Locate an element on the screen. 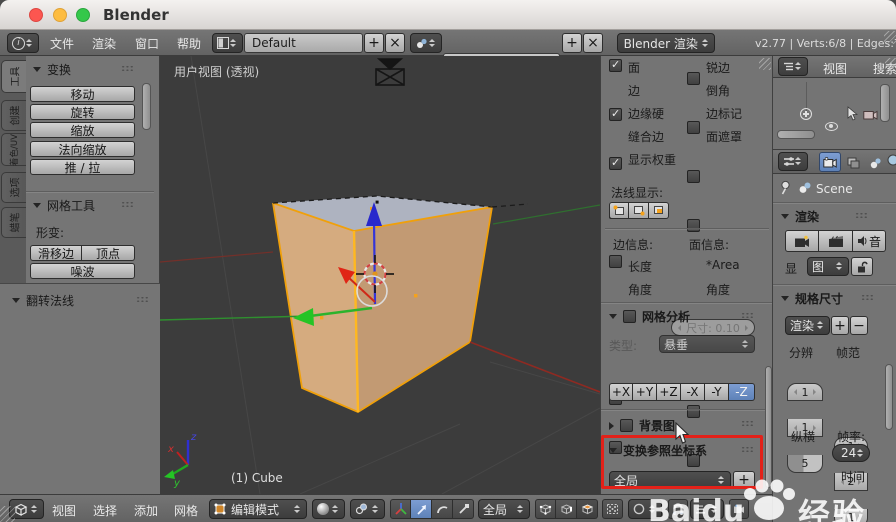 Image resolution: width=896 pixels, height=522 pixels. manipulator-rotate-button is located at coordinates (442, 509).